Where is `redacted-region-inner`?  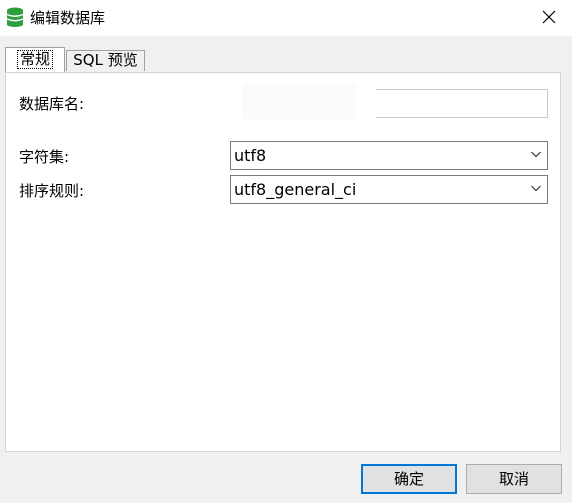 redacted-region-inner is located at coordinates (299, 101).